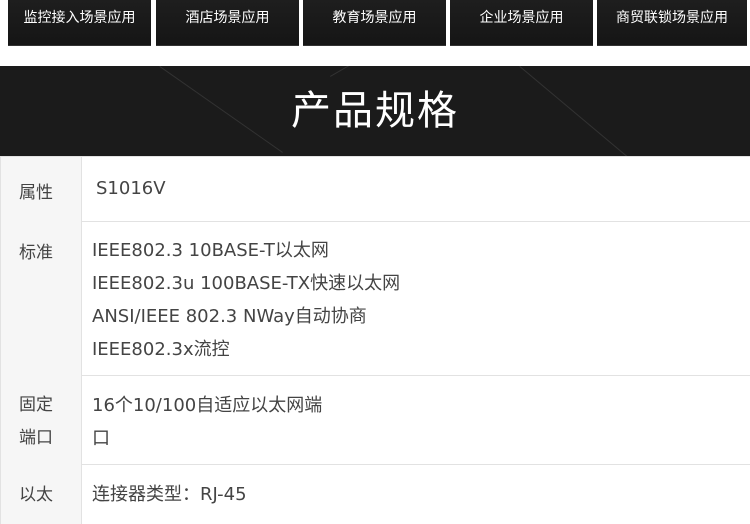 The width and height of the screenshot is (750, 524). Describe the element at coordinates (672, 18) in the screenshot. I see `tab-label: 商贸联锁场景应用` at that location.